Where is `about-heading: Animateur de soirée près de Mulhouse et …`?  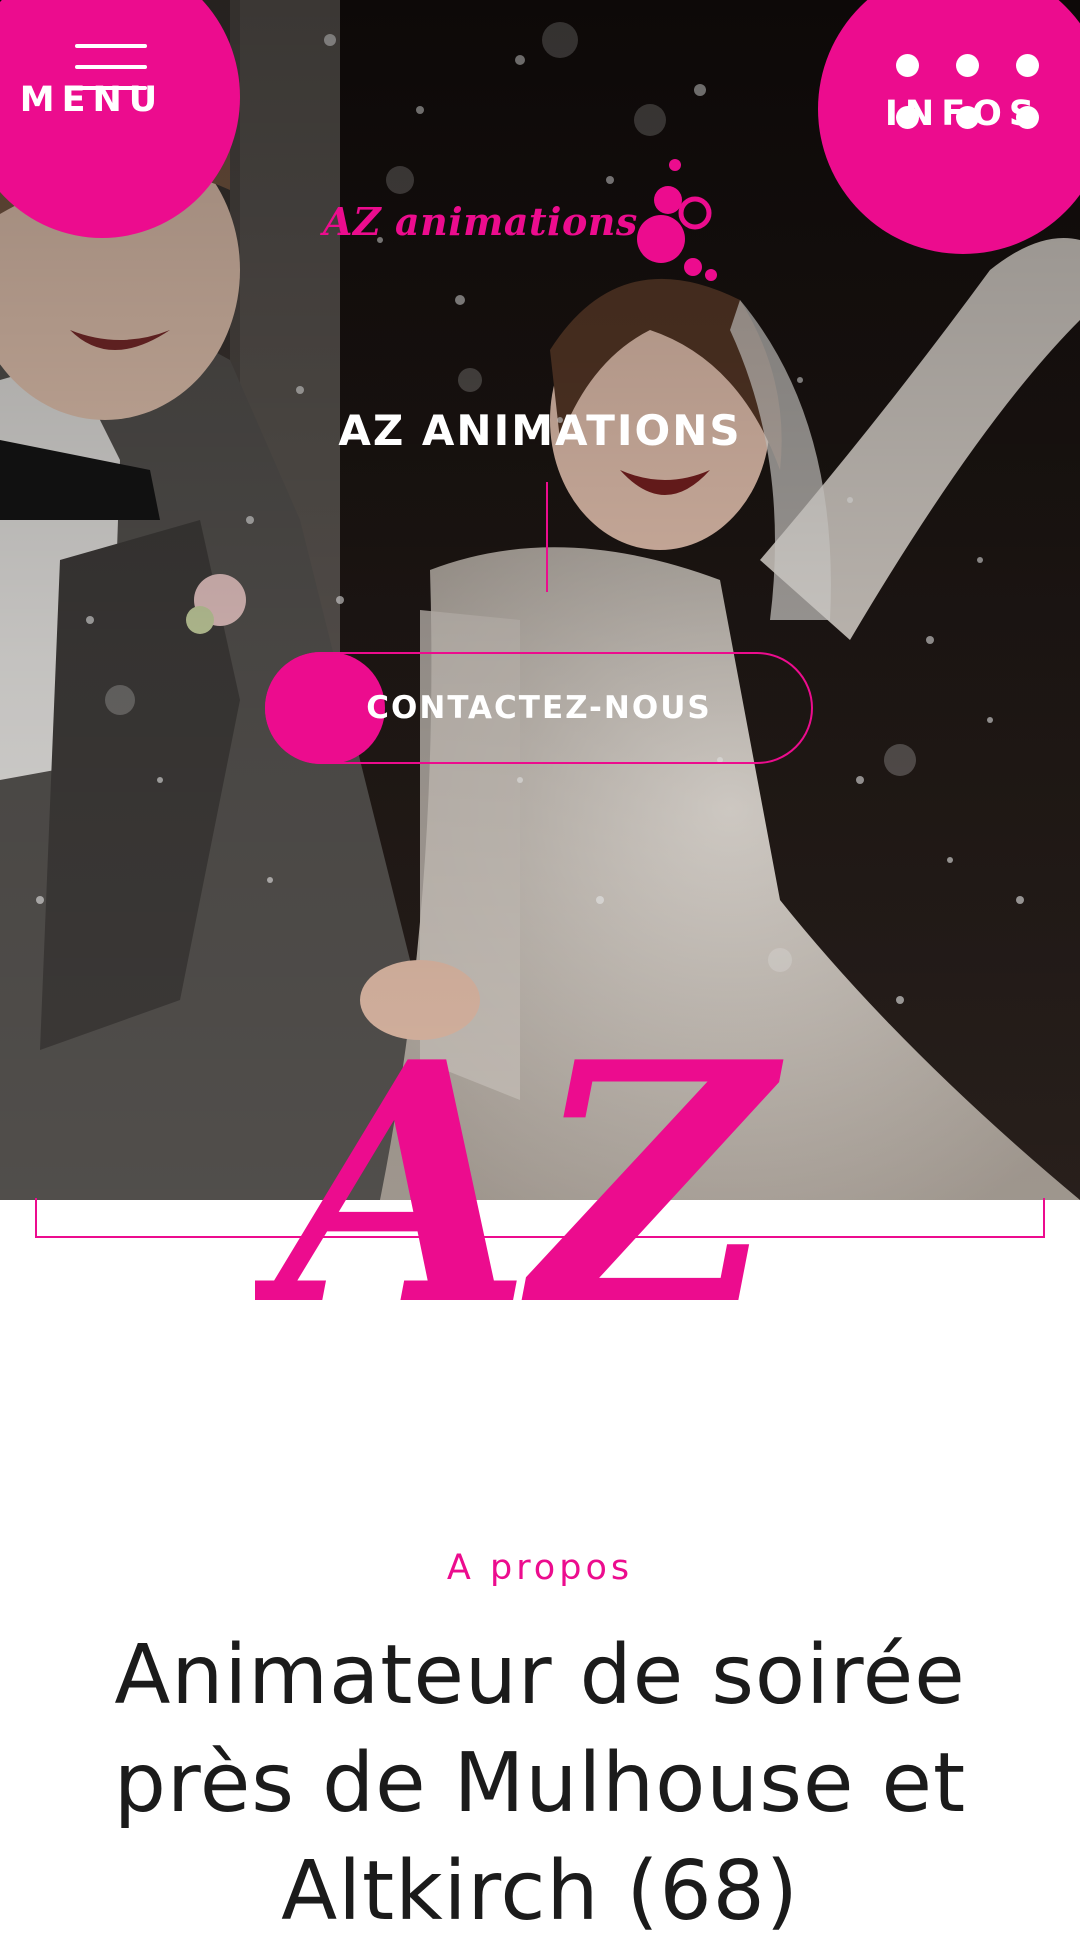
about-heading: Animateur de soirée près de Mulhouse et … is located at coordinates (540, 1783).